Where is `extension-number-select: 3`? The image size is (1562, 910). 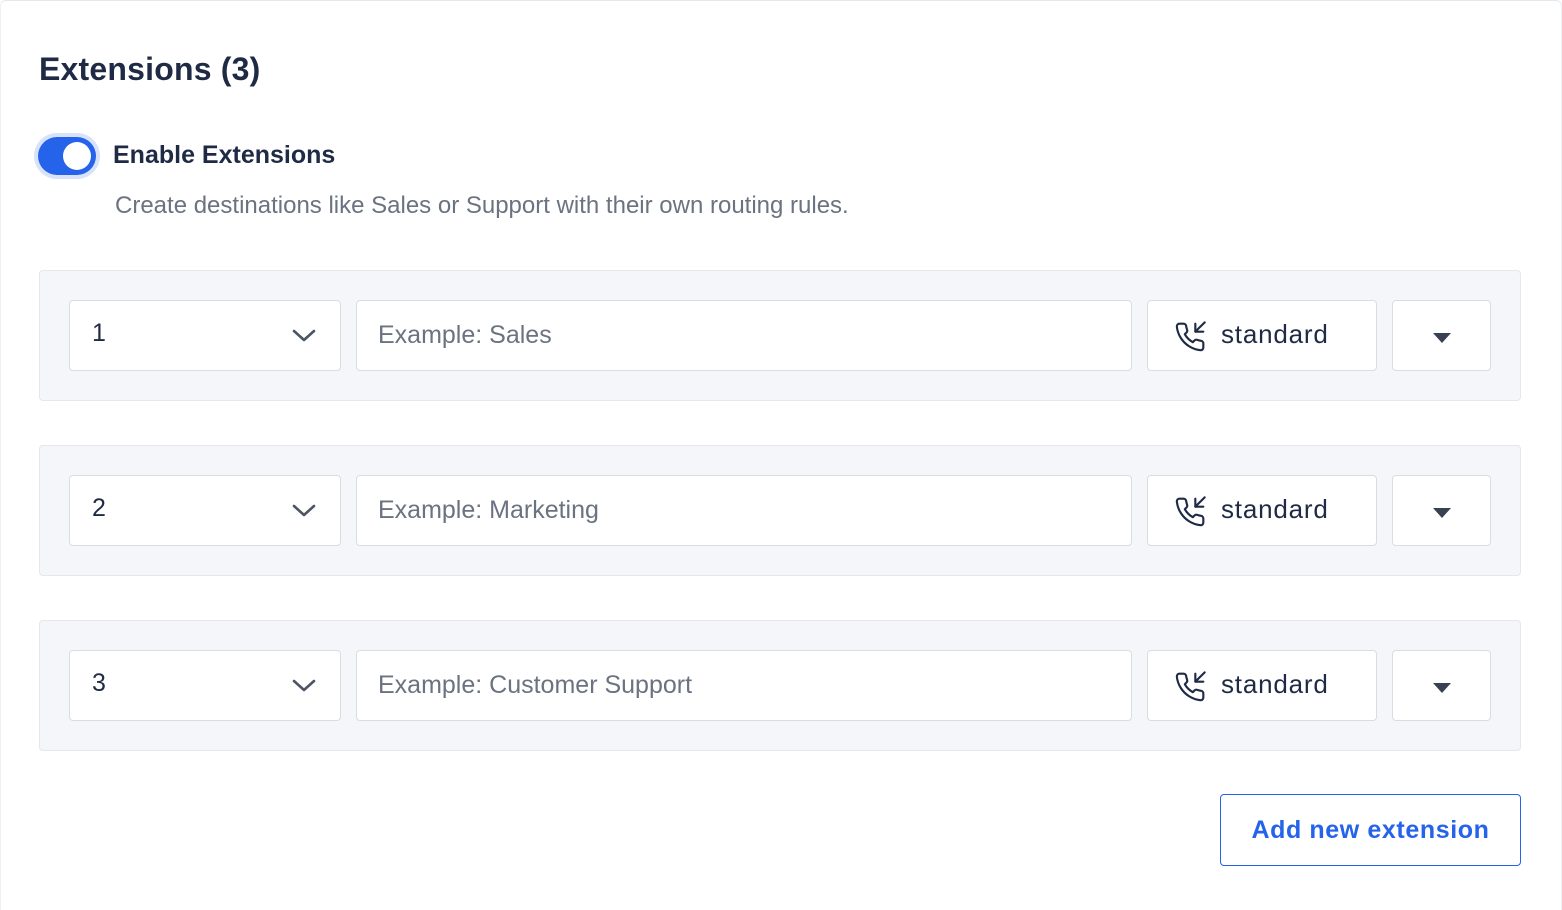
extension-number-select: 3 is located at coordinates (205, 685).